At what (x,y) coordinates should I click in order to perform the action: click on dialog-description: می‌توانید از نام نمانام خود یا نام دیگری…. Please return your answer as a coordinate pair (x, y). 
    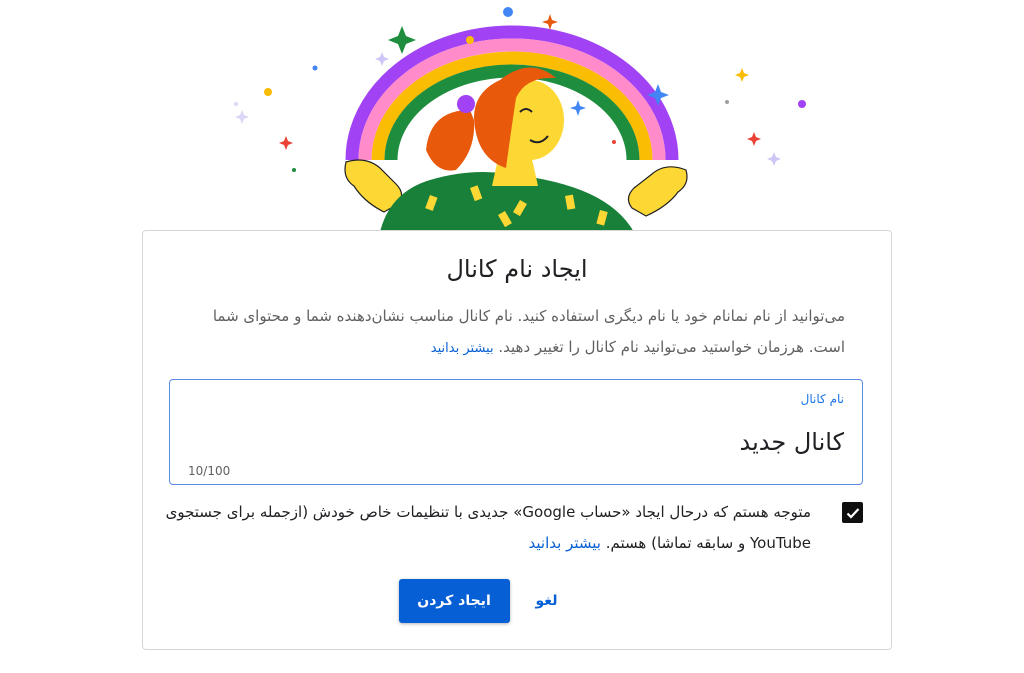
    Looking at the image, I should click on (515, 332).